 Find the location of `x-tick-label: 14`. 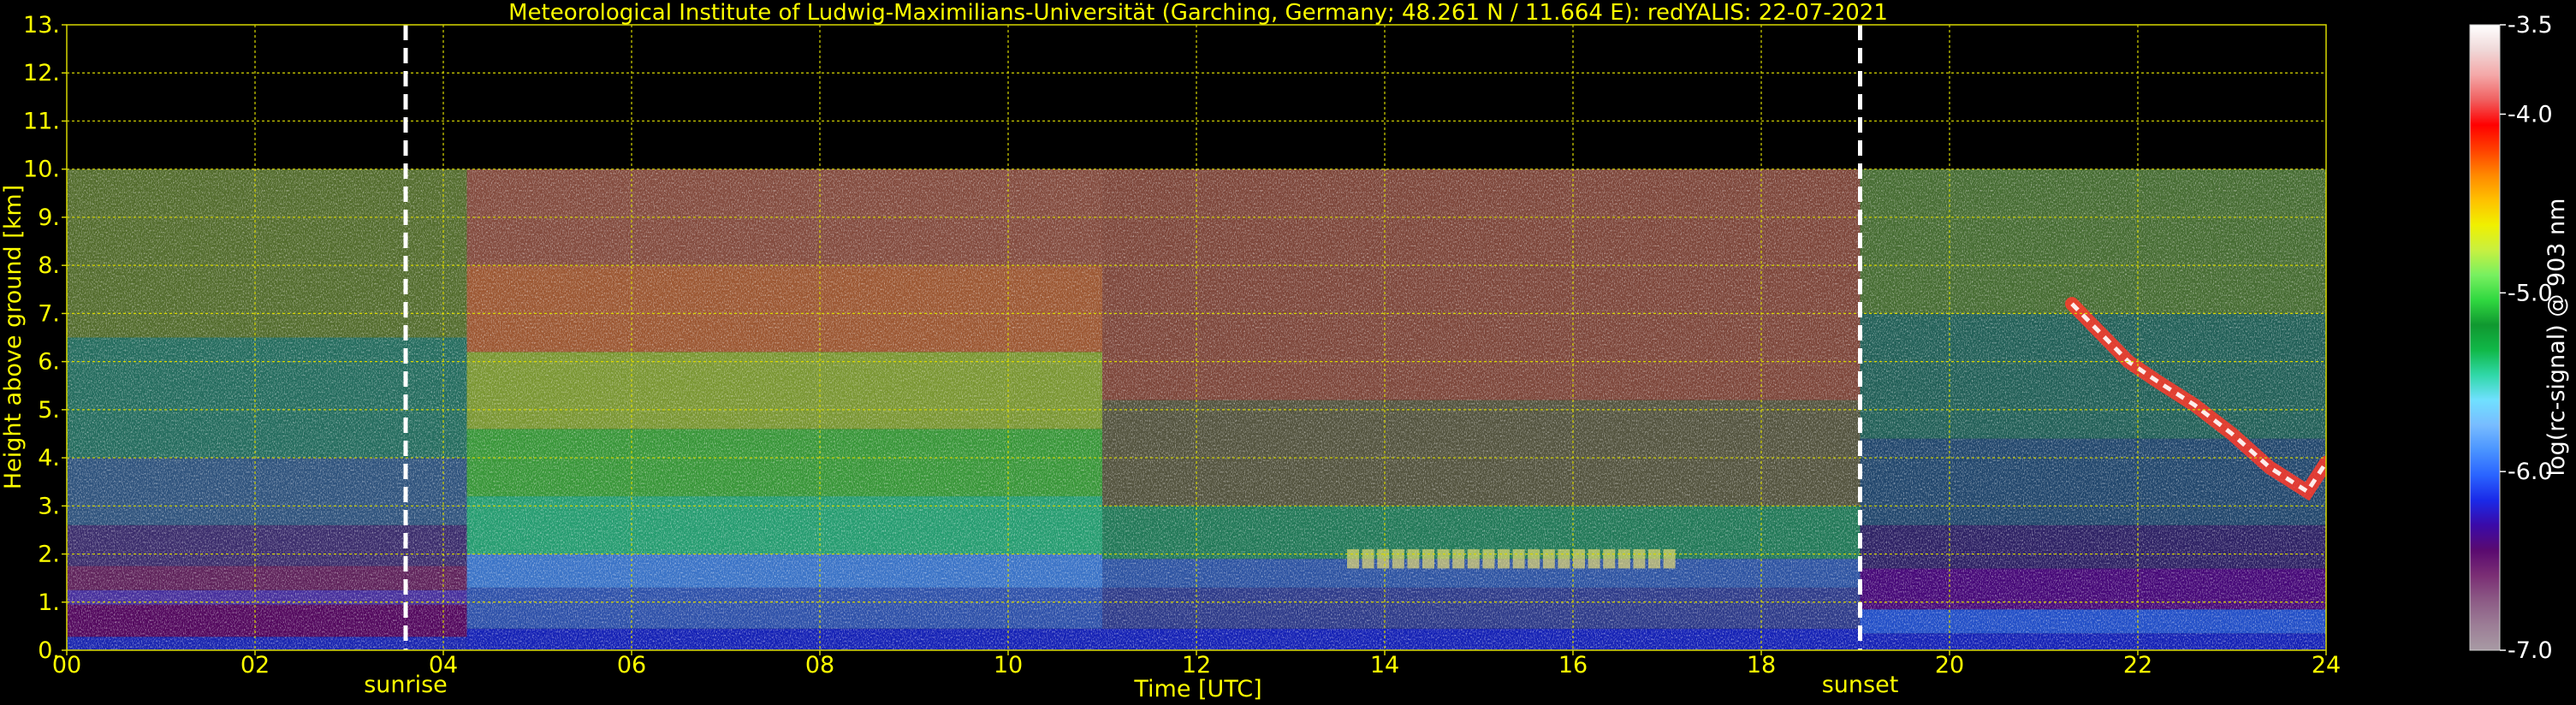

x-tick-label: 14 is located at coordinates (1384, 665).